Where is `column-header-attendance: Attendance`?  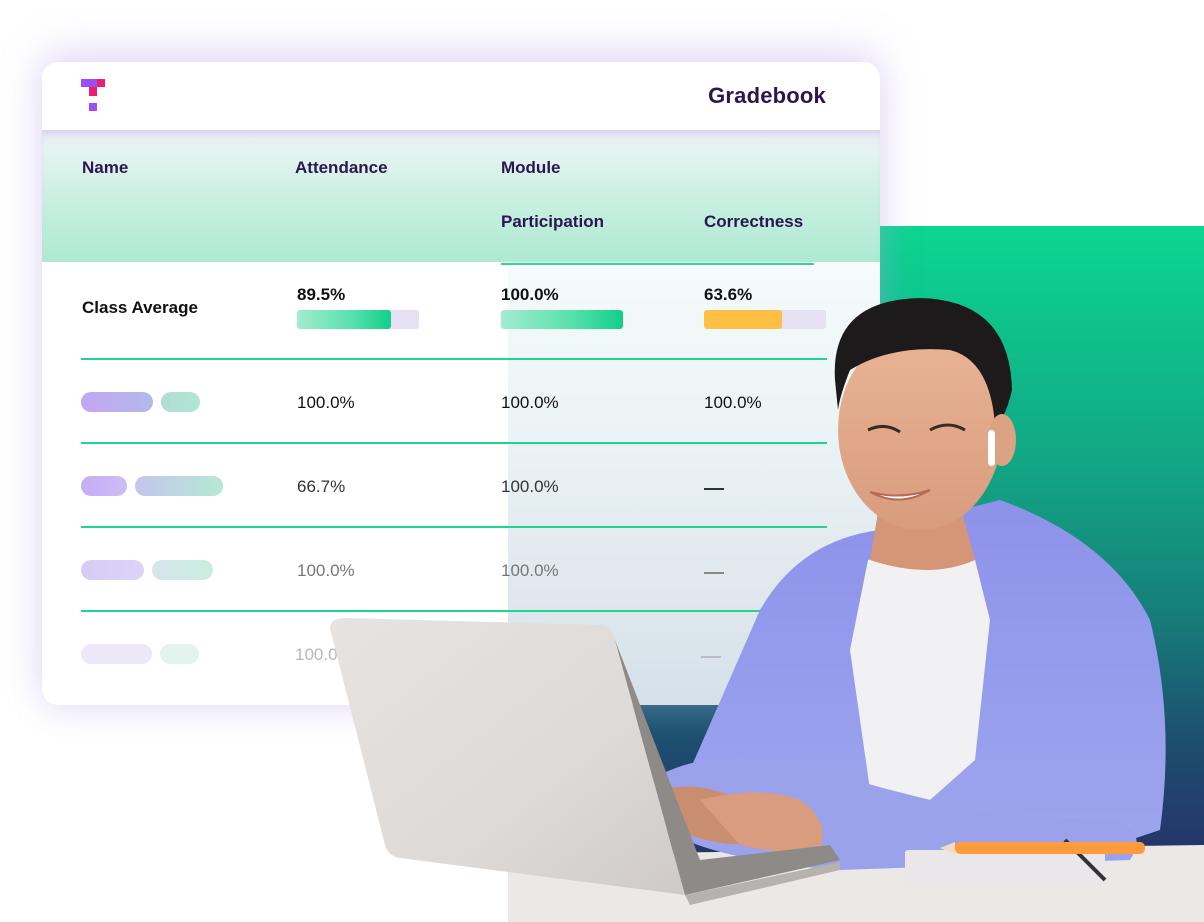
column-header-attendance: Attendance is located at coordinates (341, 168).